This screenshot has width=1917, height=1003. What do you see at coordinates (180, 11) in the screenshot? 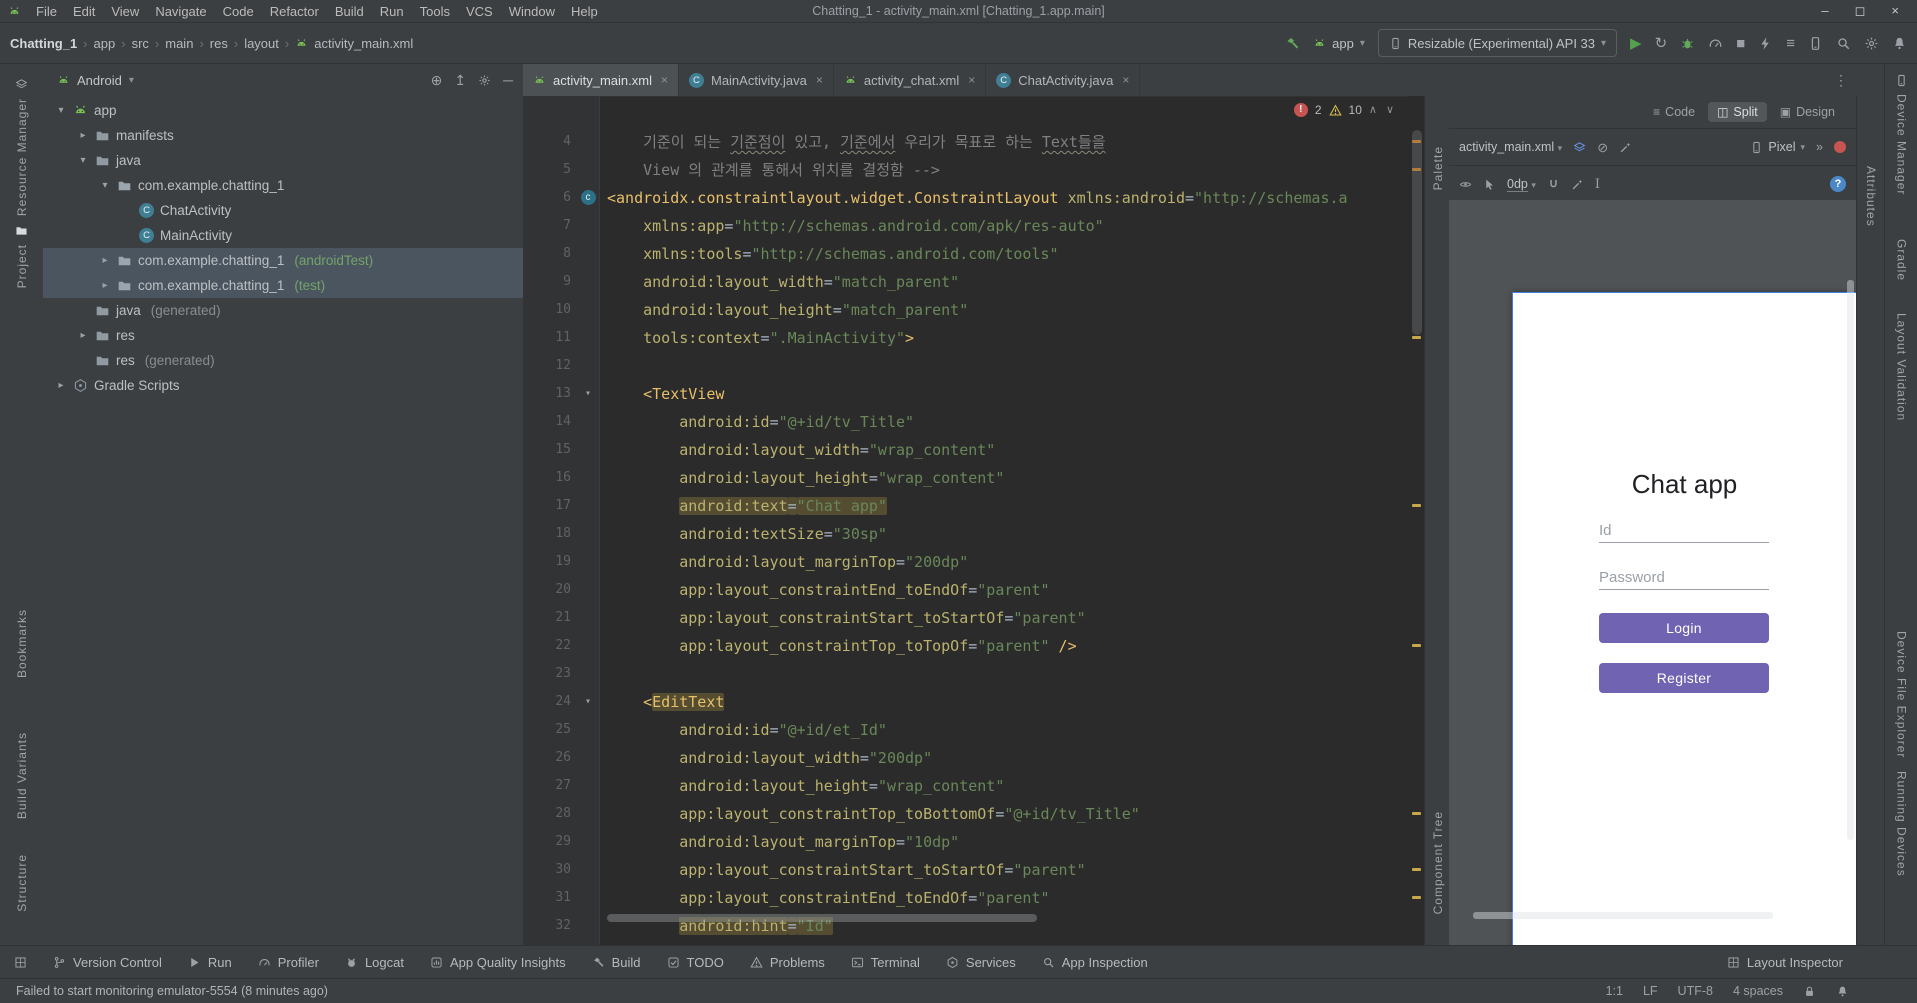
I see `menu-navigate: Navigate` at bounding box center [180, 11].